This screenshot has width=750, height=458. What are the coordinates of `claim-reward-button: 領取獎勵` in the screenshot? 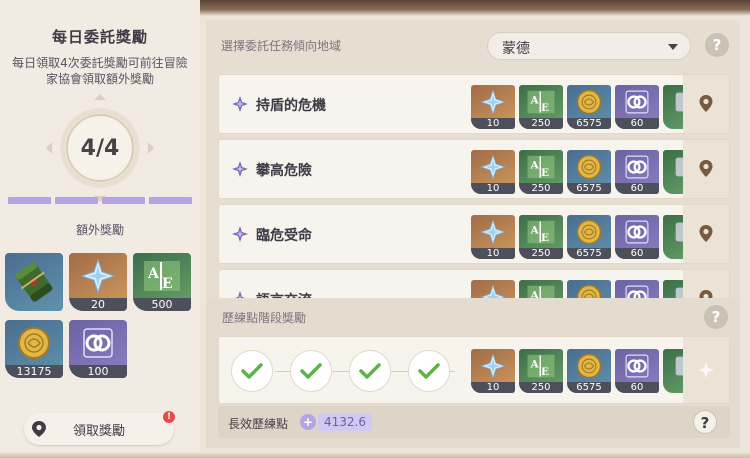 It's located at (99, 429).